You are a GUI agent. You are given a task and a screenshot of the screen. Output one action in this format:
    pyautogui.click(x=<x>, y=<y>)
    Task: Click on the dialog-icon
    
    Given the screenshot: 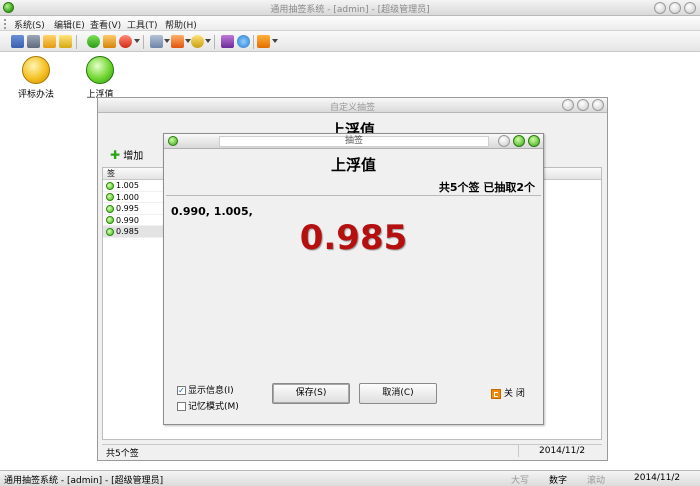 What is the action you would take?
    pyautogui.click(x=173, y=141)
    